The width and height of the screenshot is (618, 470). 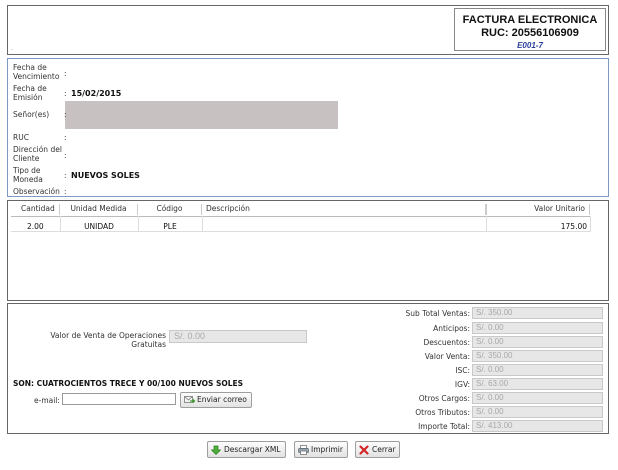 I want to click on field-label: Observación, so click(x=36, y=191).